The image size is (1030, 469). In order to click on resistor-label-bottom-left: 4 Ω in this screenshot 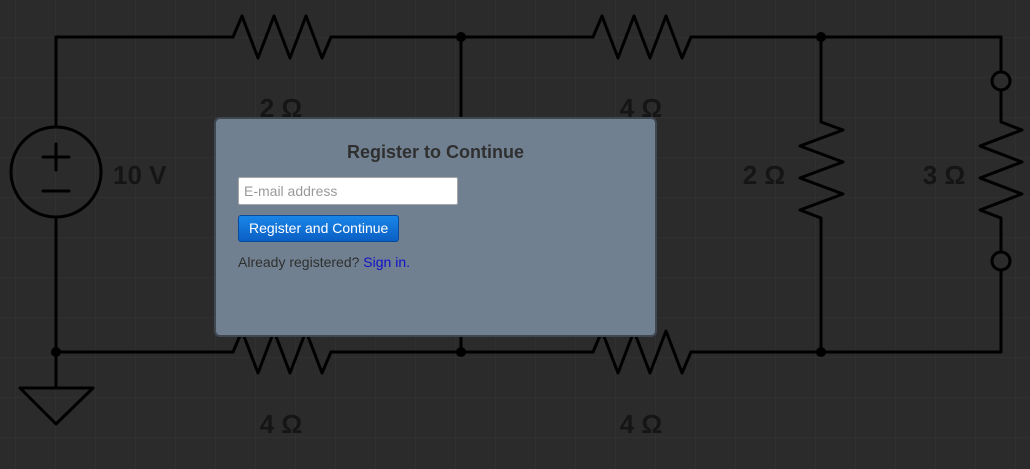, I will do `click(281, 424)`.